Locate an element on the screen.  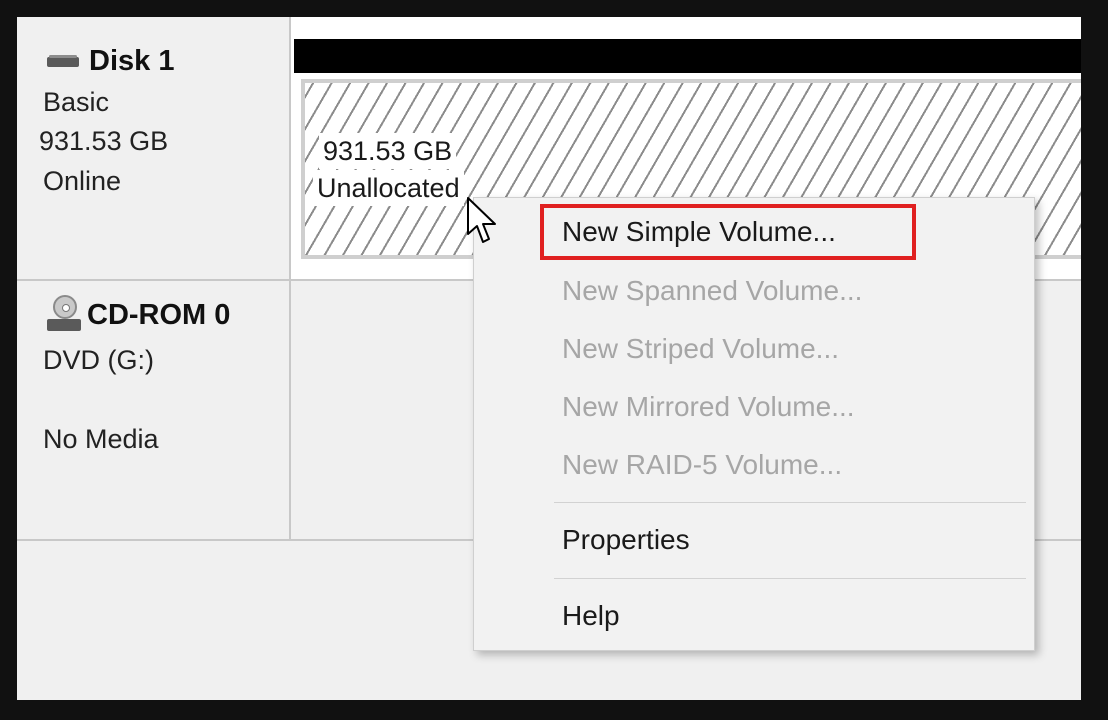
unallocated-status: Unallocated is located at coordinates (388, 188).